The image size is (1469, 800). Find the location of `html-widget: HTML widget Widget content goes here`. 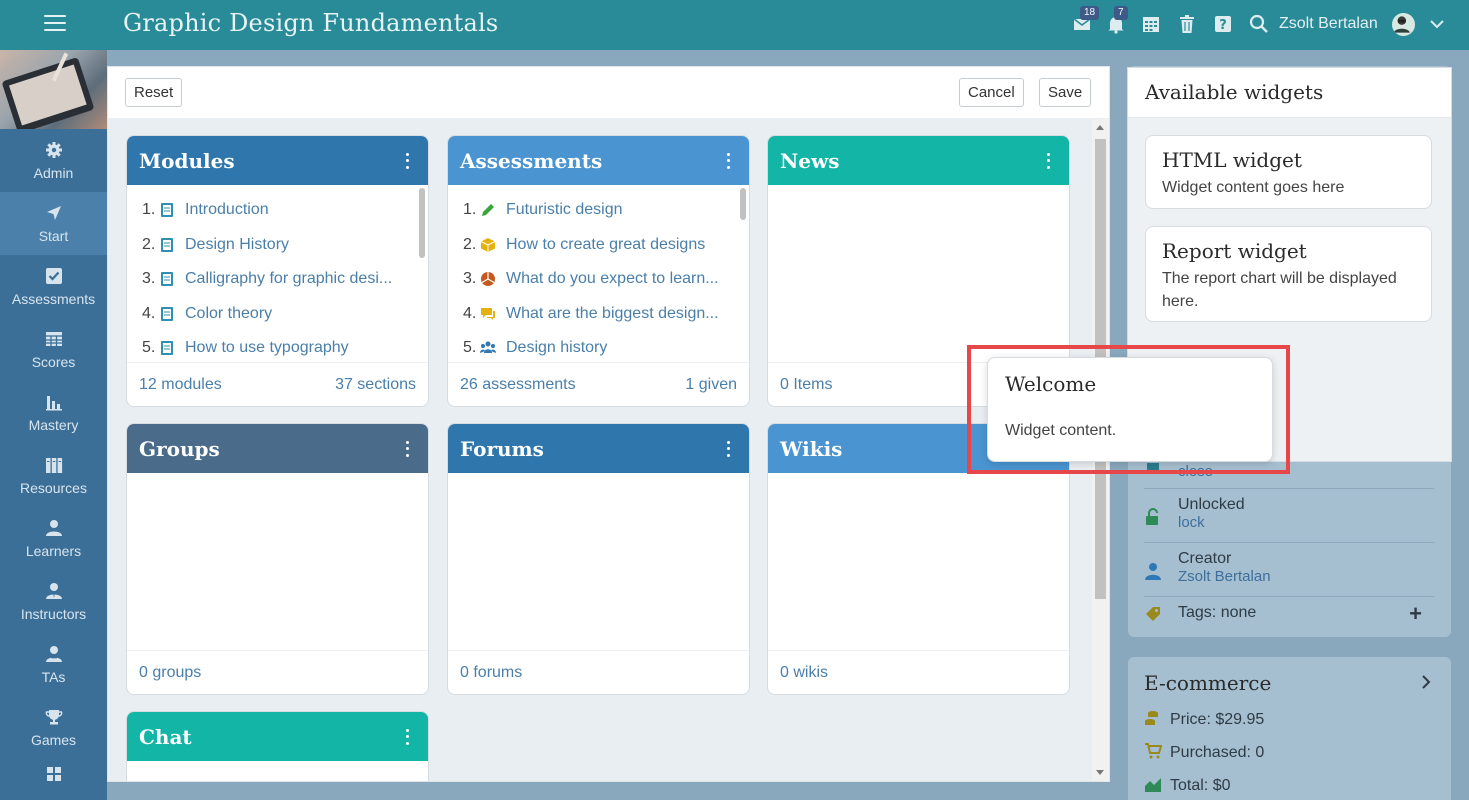

html-widget: HTML widget Widget content goes here is located at coordinates (1288, 172).